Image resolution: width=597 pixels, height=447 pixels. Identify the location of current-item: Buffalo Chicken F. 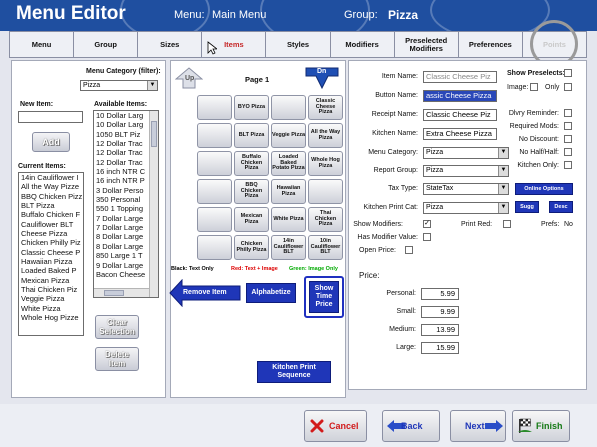
(51, 214).